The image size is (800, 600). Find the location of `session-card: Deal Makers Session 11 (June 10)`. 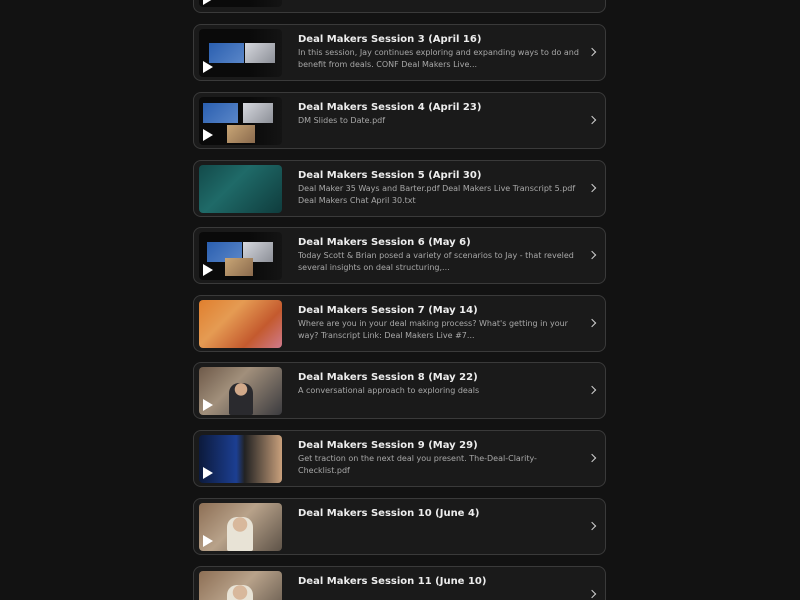

session-card: Deal Makers Session 11 (June 10) is located at coordinates (399, 583).